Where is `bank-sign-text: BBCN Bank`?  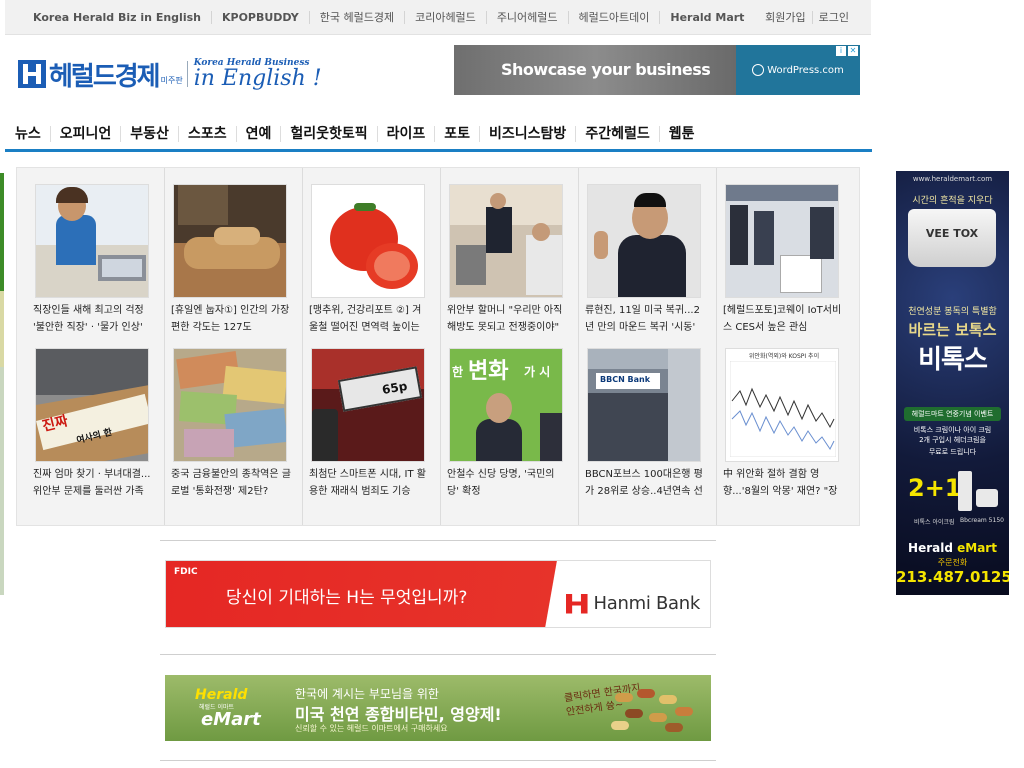
bank-sign-text: BBCN Bank is located at coordinates (625, 379).